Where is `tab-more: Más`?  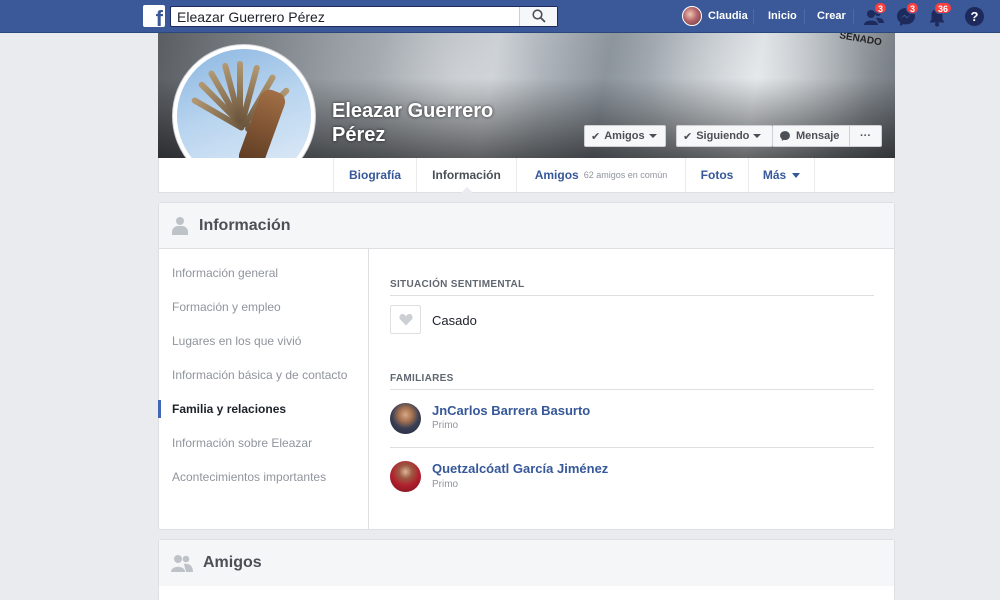
tab-more: Más is located at coordinates (781, 175).